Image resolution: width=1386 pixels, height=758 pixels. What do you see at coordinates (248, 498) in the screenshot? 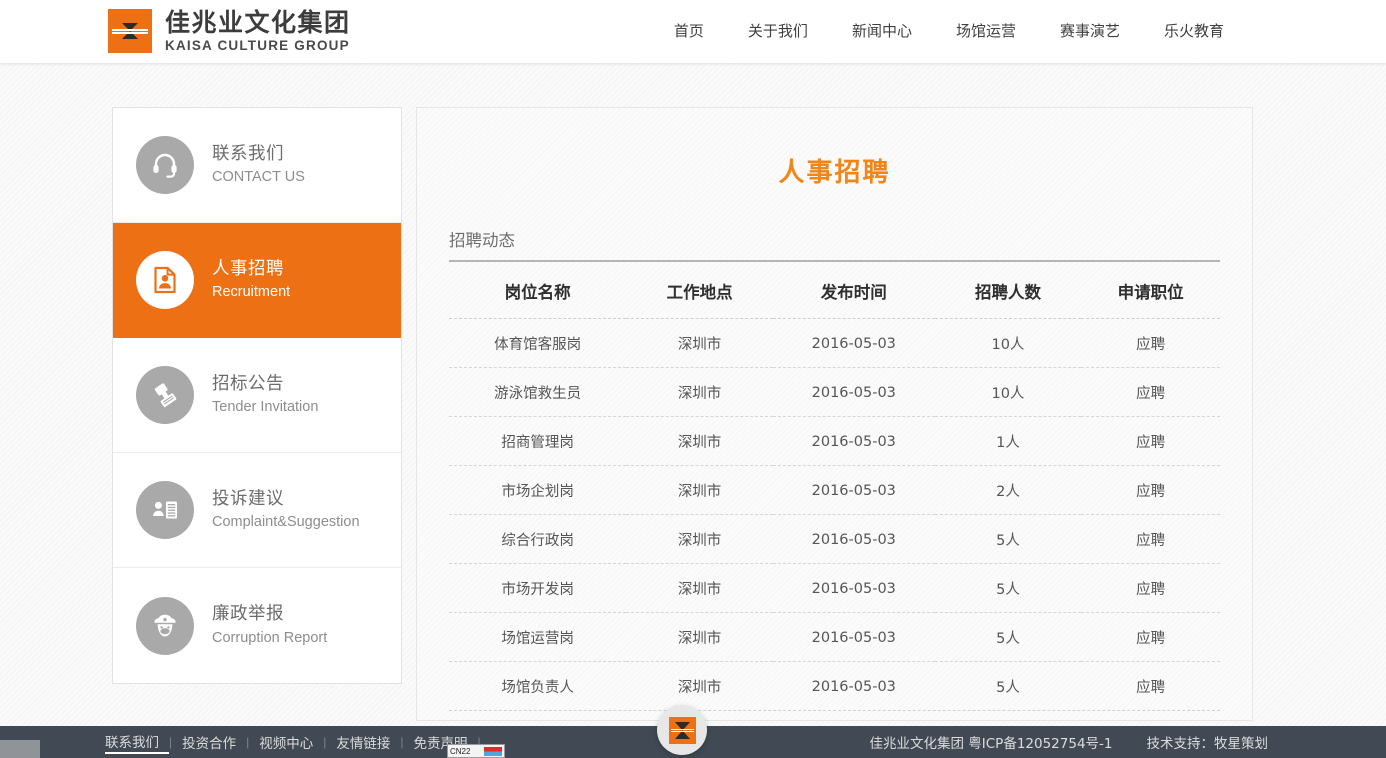
I see `sidebar-label-cn: 投诉建议` at bounding box center [248, 498].